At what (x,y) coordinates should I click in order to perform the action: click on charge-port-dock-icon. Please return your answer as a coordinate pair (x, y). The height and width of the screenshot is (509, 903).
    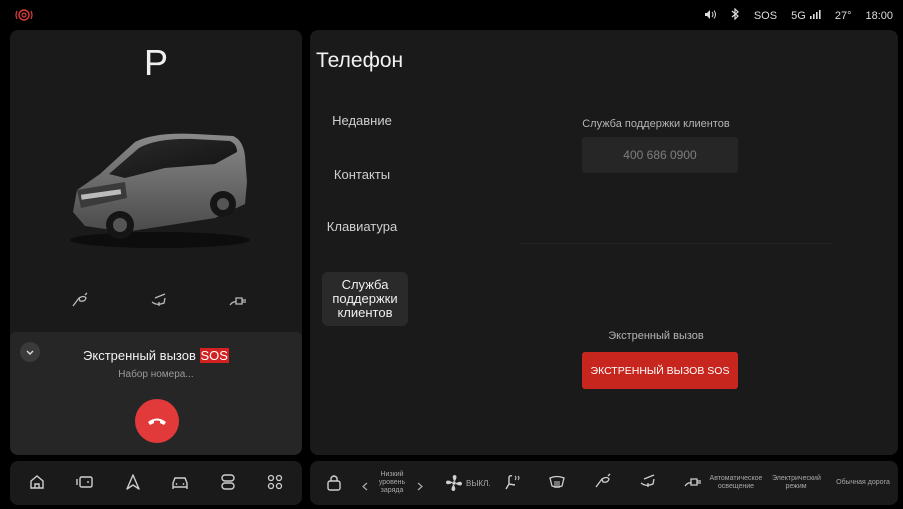
    Looking at the image, I should click on (603, 483).